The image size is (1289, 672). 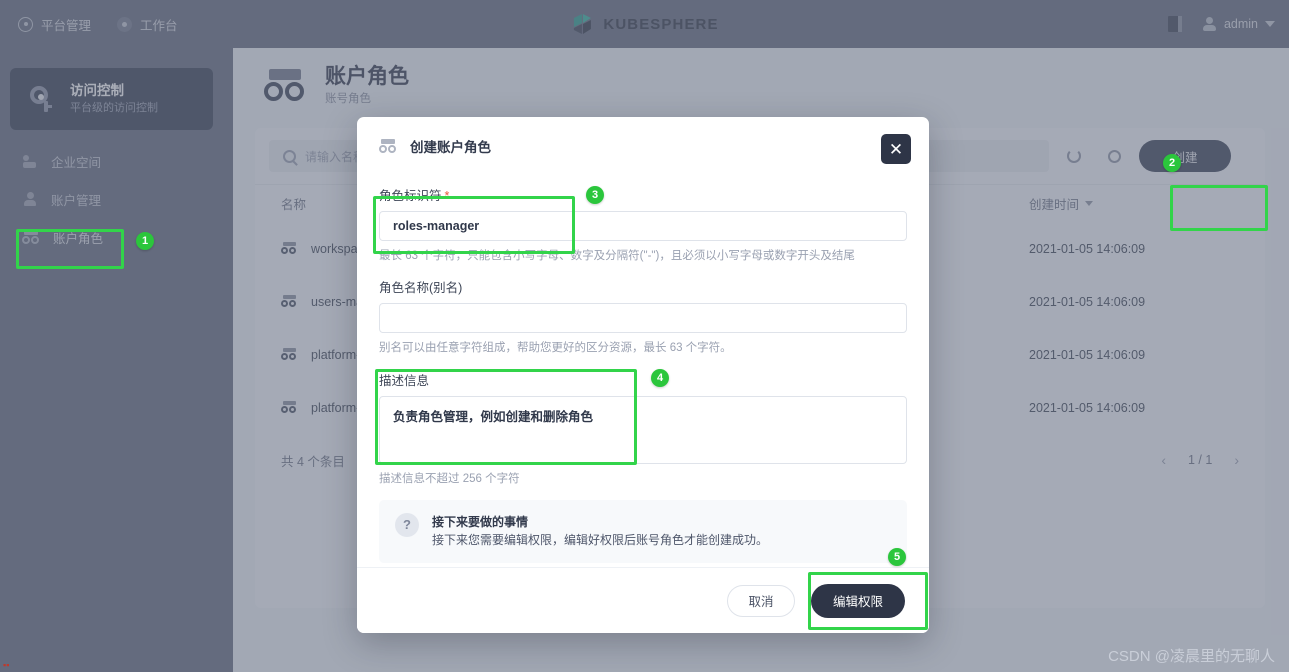 I want to click on field-identifier-label-text: 角色标识符, so click(x=410, y=196).